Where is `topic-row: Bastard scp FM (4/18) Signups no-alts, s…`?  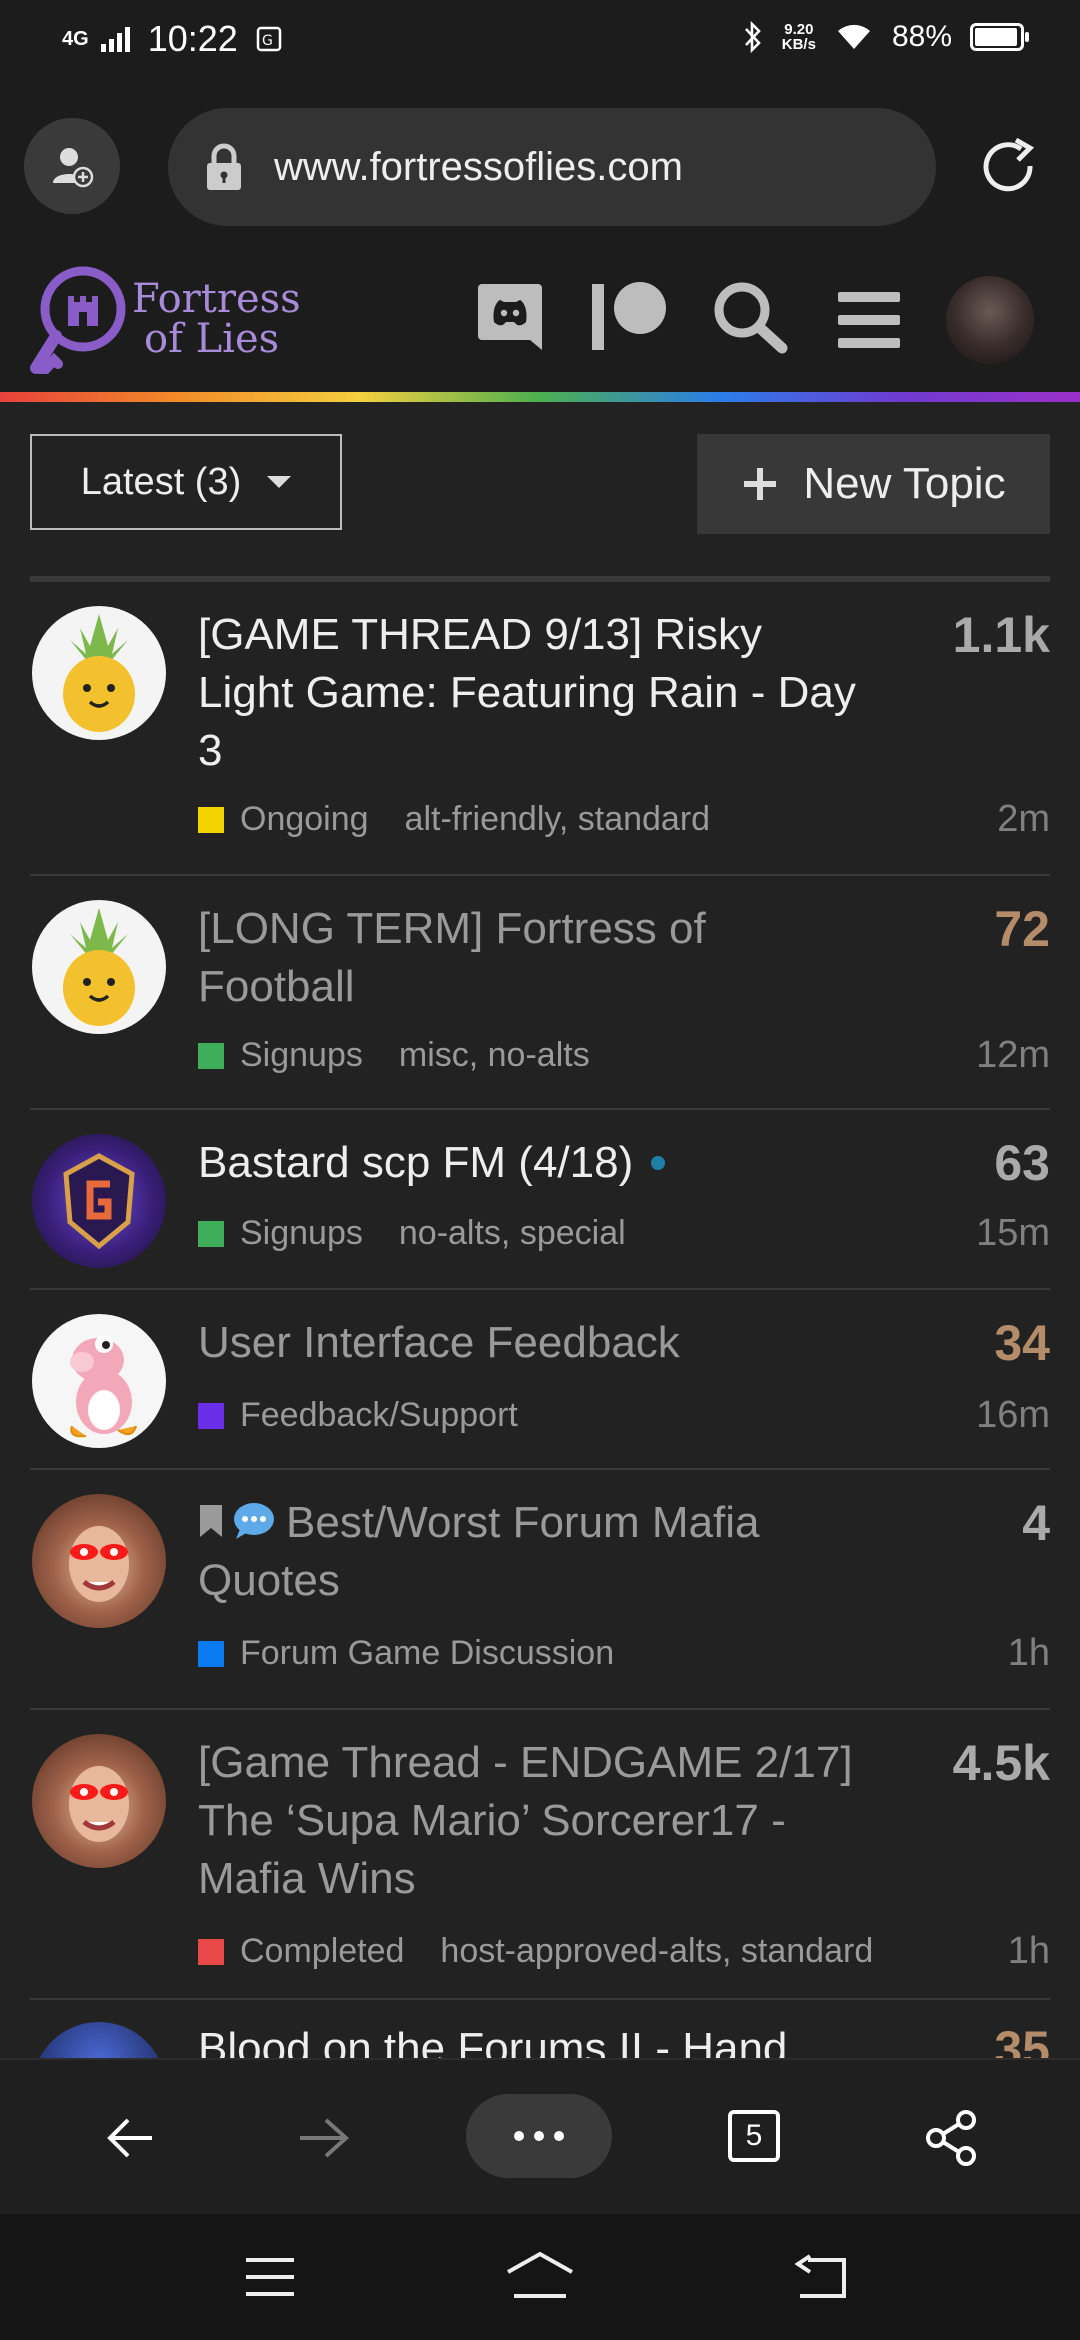
topic-row: Bastard scp FM (4/18) Signups no-alts, s… is located at coordinates (540, 1207).